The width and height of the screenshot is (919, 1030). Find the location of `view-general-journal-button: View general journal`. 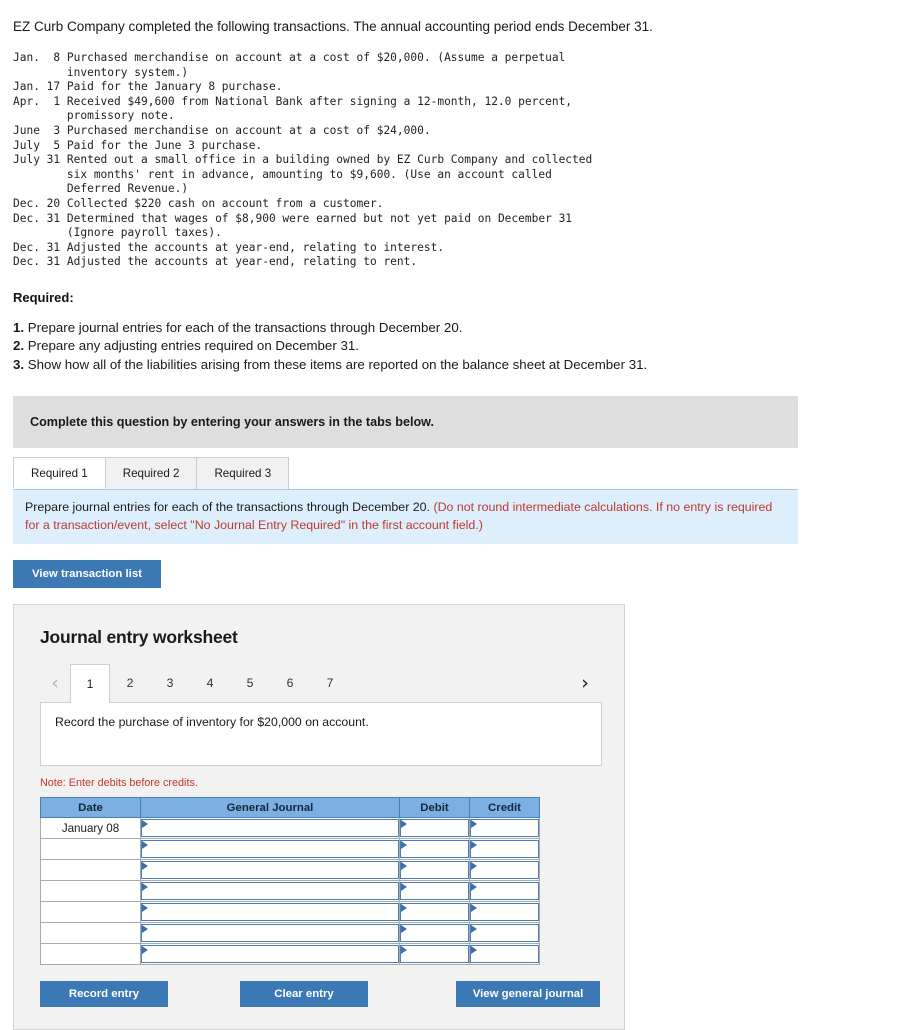

view-general-journal-button: View general journal is located at coordinates (528, 994).